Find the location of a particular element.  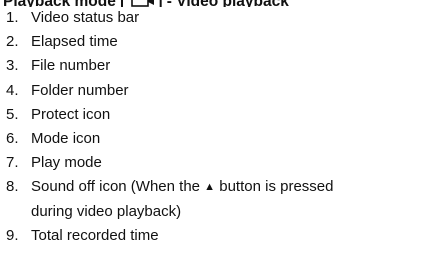

list-item: 4. Folder number is located at coordinates (220, 91).